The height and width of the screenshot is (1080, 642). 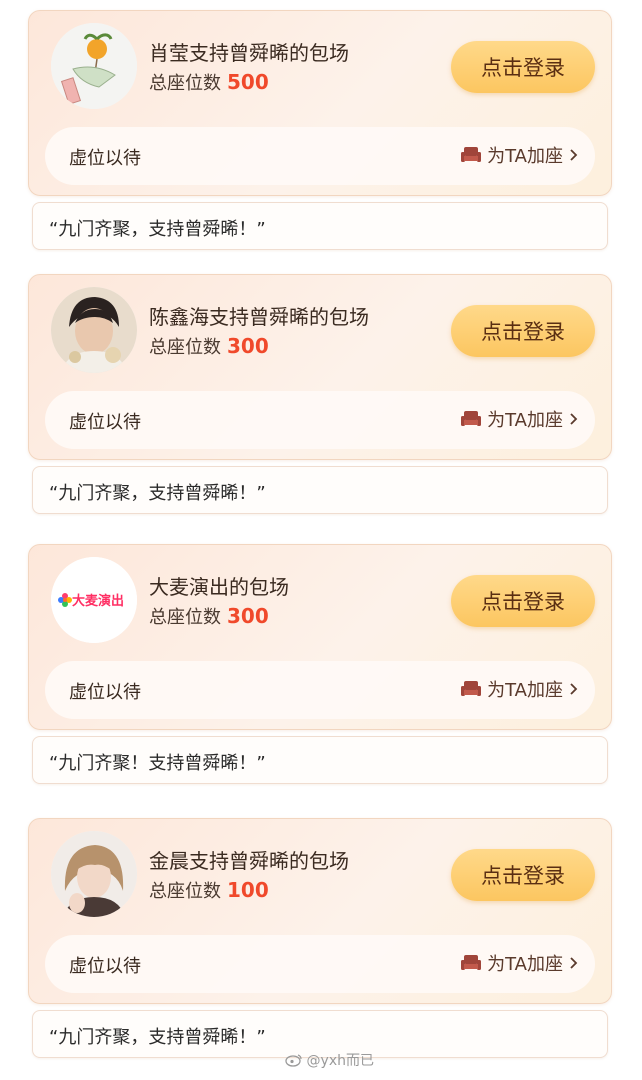 I want to click on booking-title: 肖莹支持曾舜晞的包场, so click(x=249, y=53).